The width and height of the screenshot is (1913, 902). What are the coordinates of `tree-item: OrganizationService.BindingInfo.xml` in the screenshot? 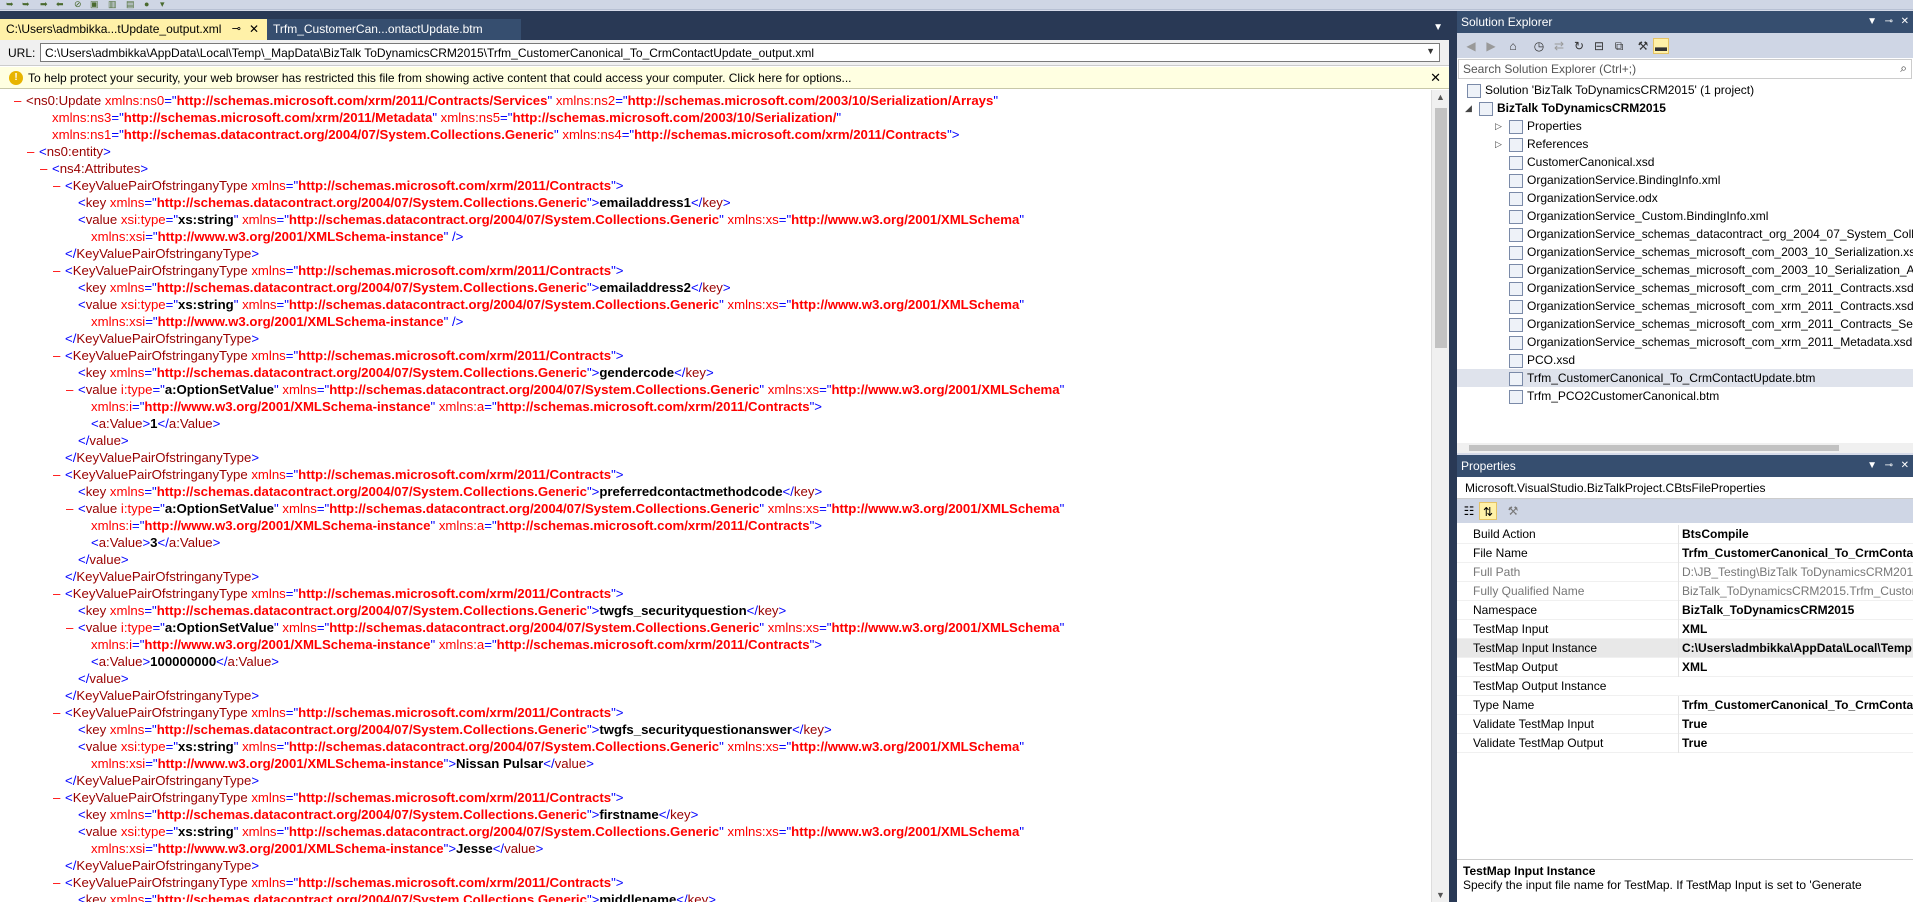 It's located at (1685, 180).